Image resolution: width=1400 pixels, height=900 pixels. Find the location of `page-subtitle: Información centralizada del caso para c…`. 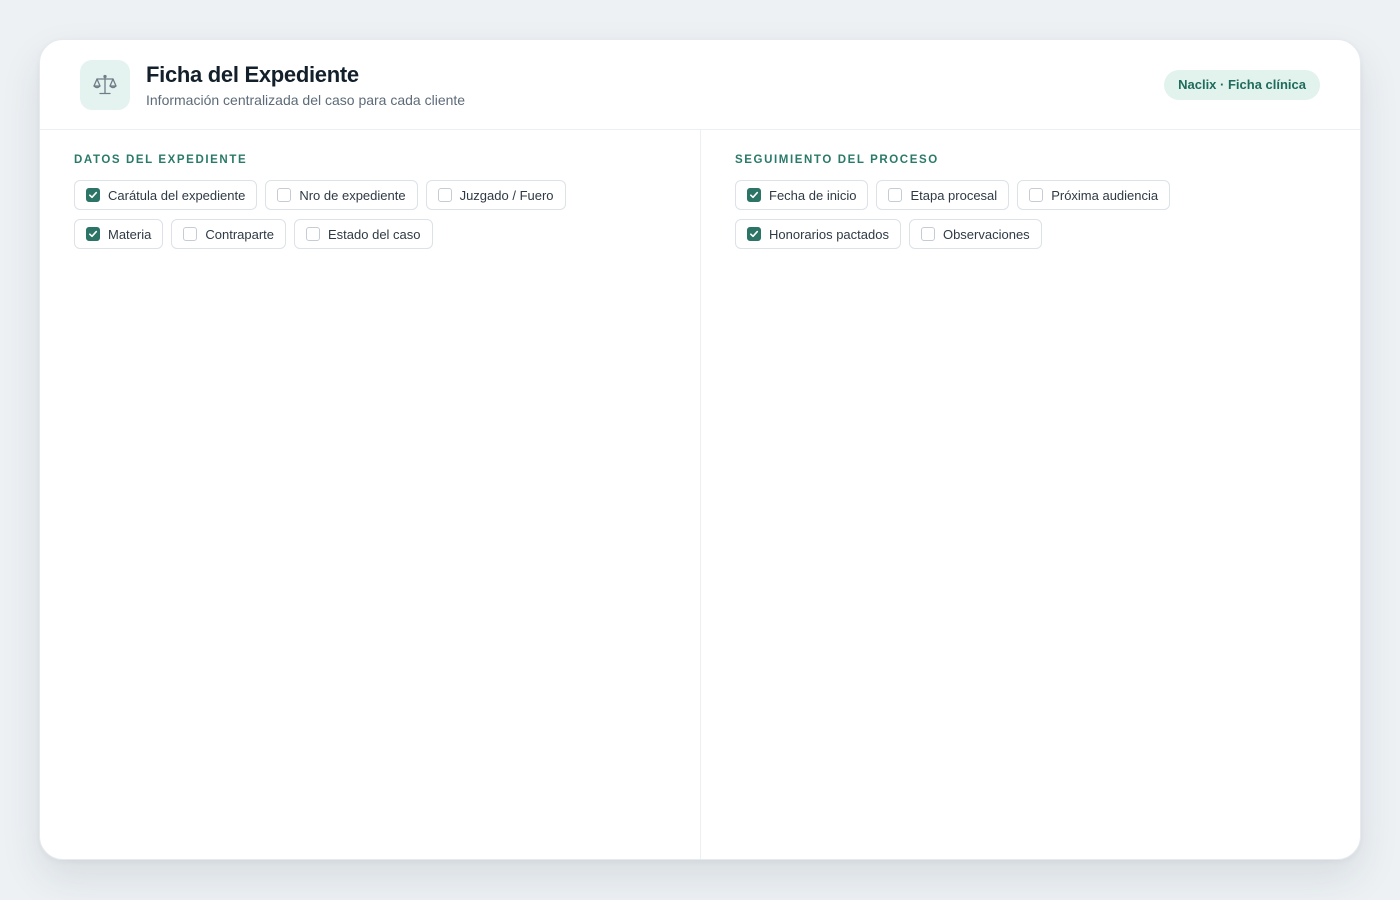

page-subtitle: Información centralizada del caso para c… is located at coordinates (306, 100).